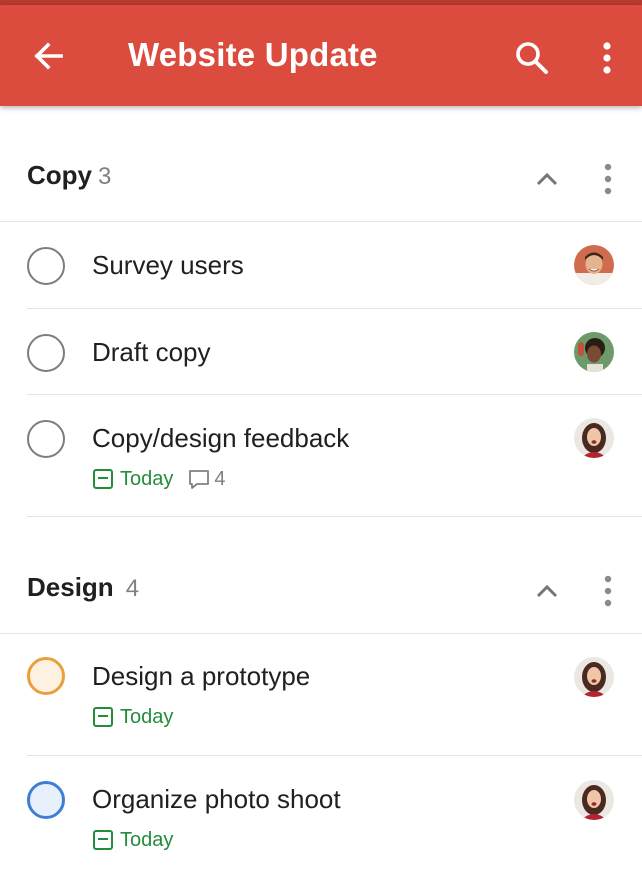  What do you see at coordinates (59, 175) in the screenshot?
I see `section-title: Copy` at bounding box center [59, 175].